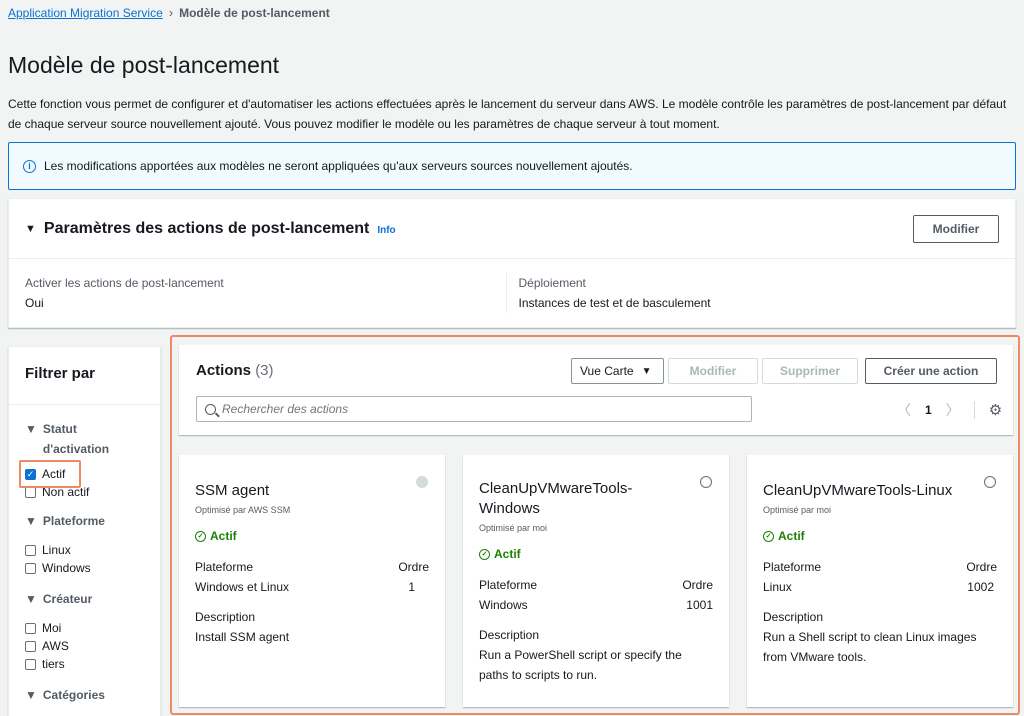 The height and width of the screenshot is (716, 1024). I want to click on filter-platform-head: ▼ Plateforme, so click(84, 521).